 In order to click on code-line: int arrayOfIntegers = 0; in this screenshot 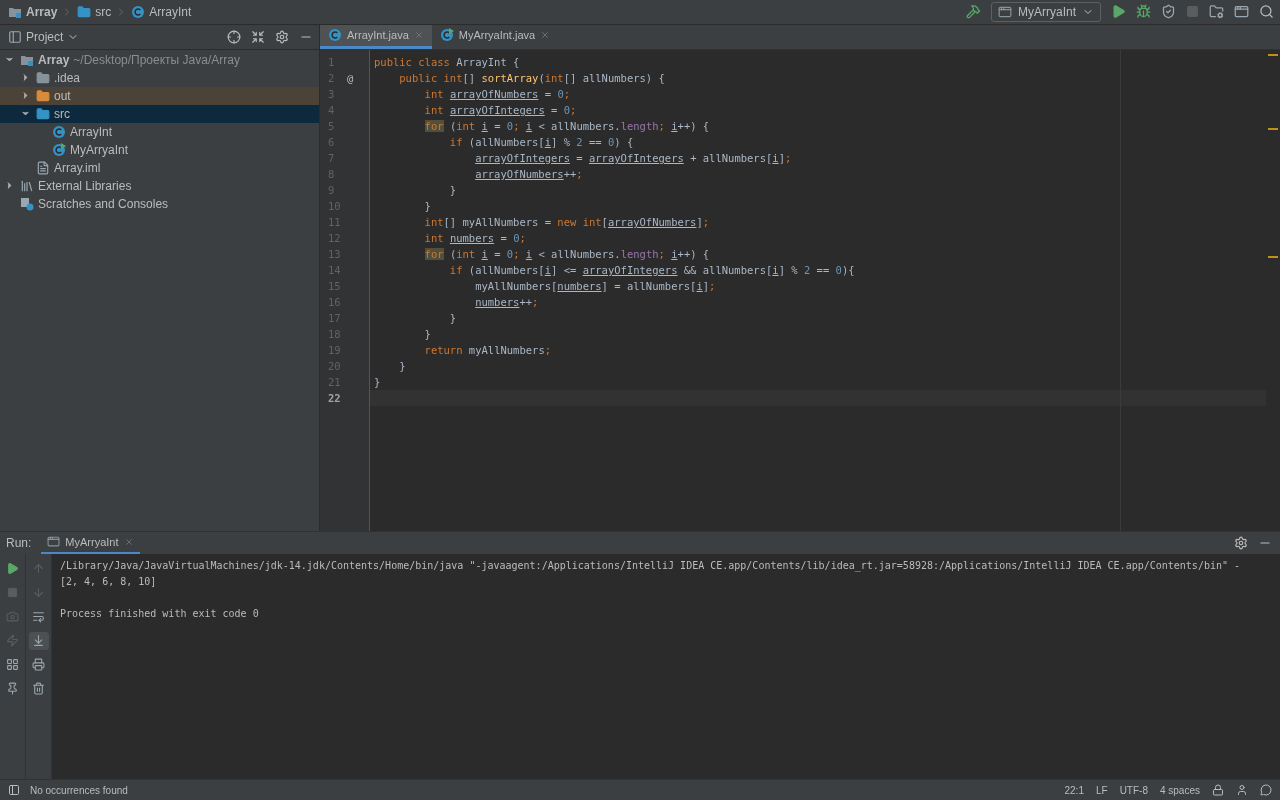, I will do `click(500, 110)`.